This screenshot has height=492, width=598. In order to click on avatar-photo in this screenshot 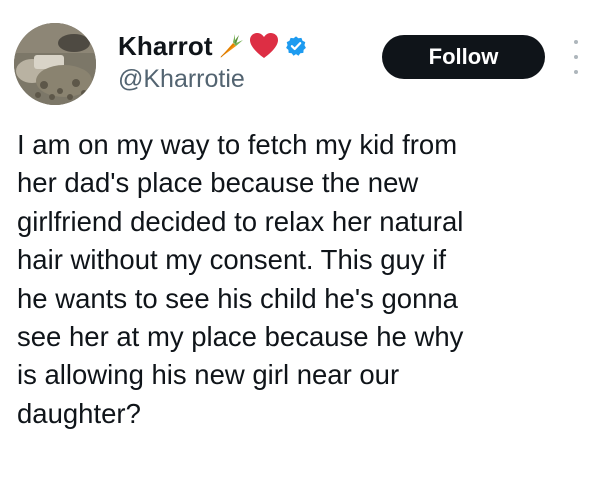, I will do `click(55, 64)`.